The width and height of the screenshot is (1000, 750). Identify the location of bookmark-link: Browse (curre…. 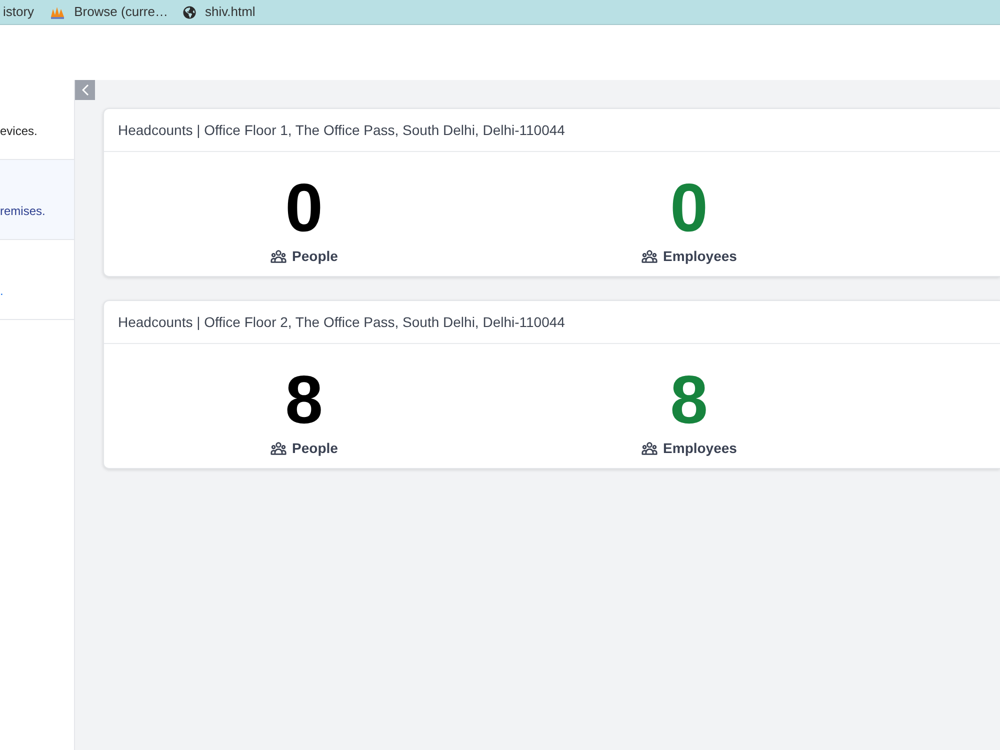
(121, 12).